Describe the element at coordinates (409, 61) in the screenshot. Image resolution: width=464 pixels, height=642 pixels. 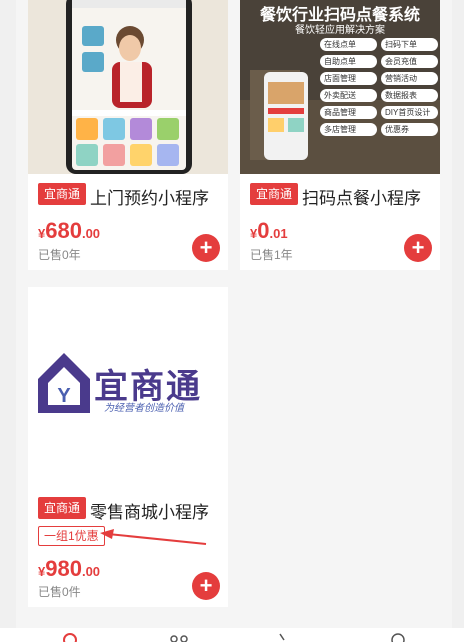
I see `feature-item: 会员充值` at that location.